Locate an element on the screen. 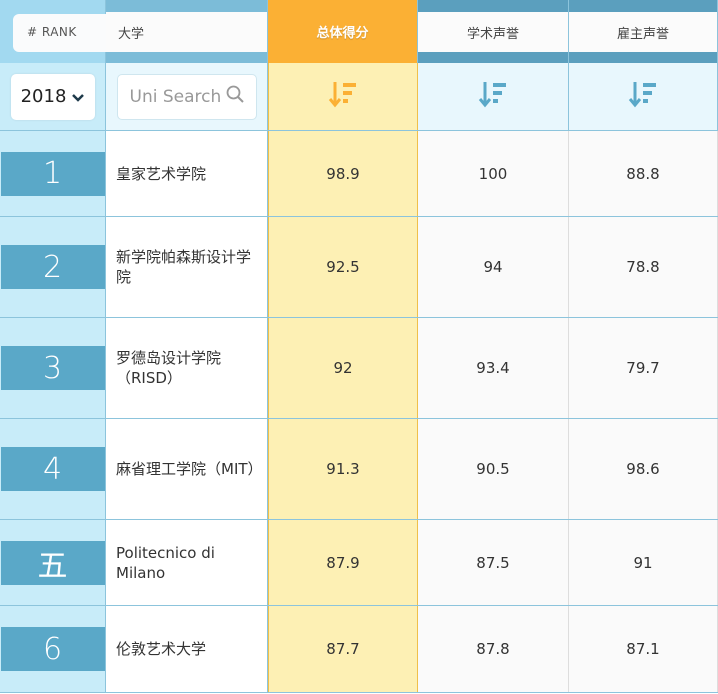  academic-score: 100 is located at coordinates (493, 173).